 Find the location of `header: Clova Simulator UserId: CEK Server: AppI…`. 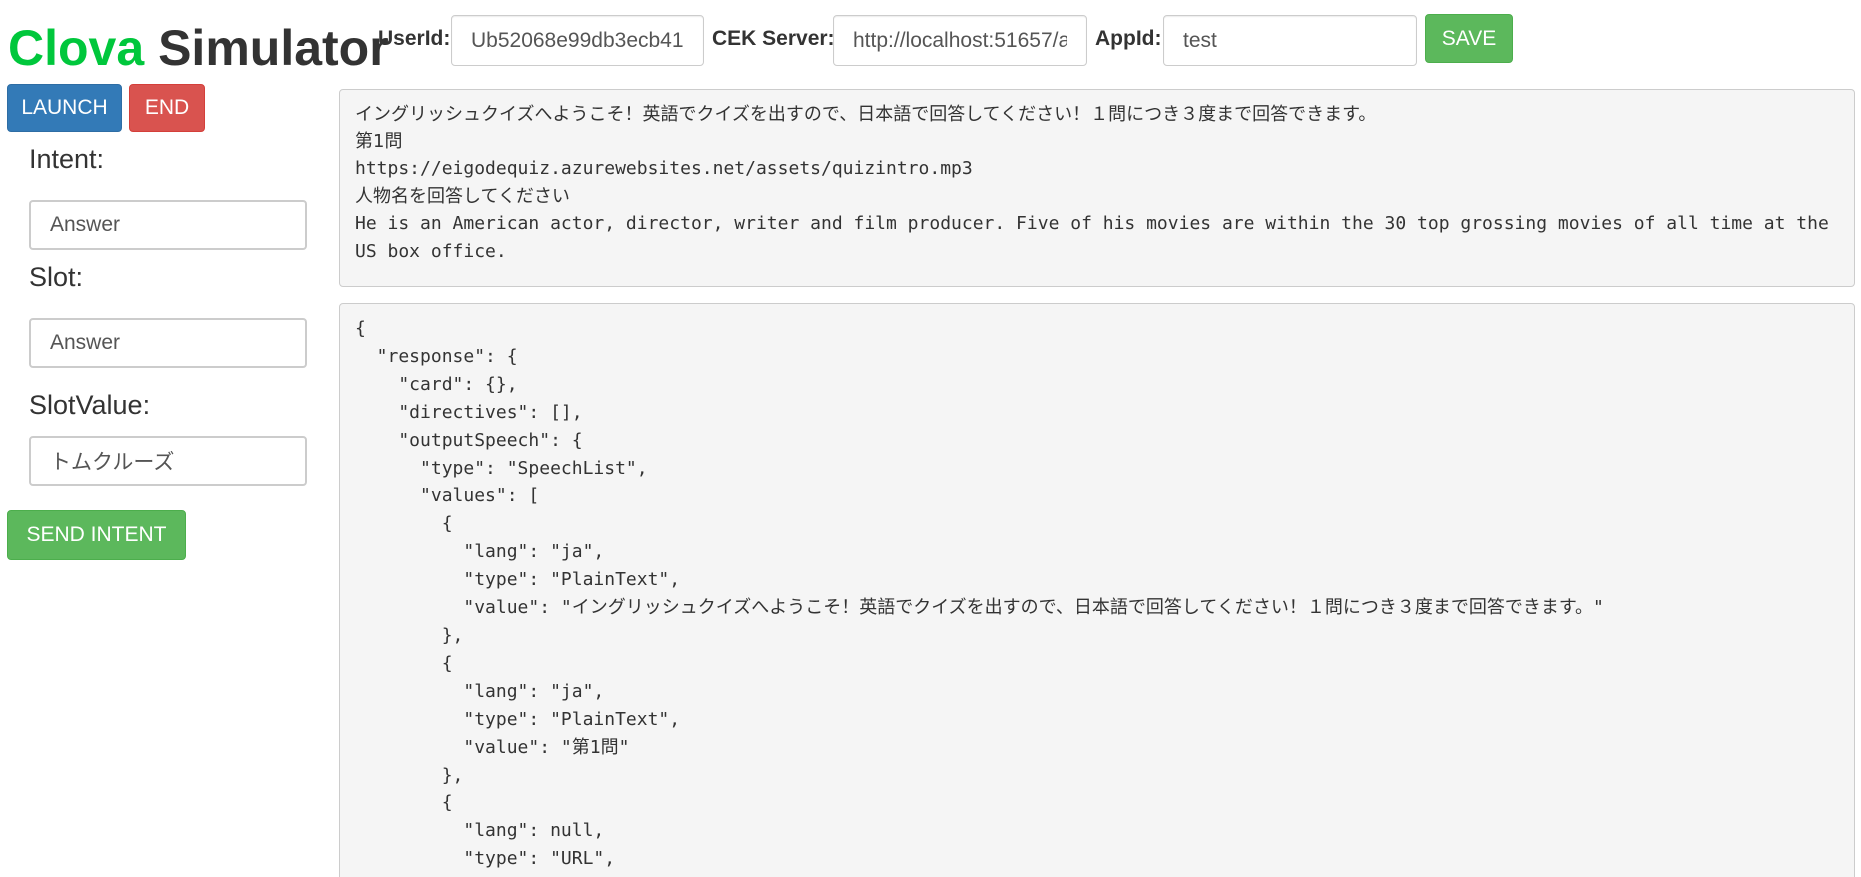

header: Clova Simulator UserId: CEK Server: AppI… is located at coordinates (930, 42).